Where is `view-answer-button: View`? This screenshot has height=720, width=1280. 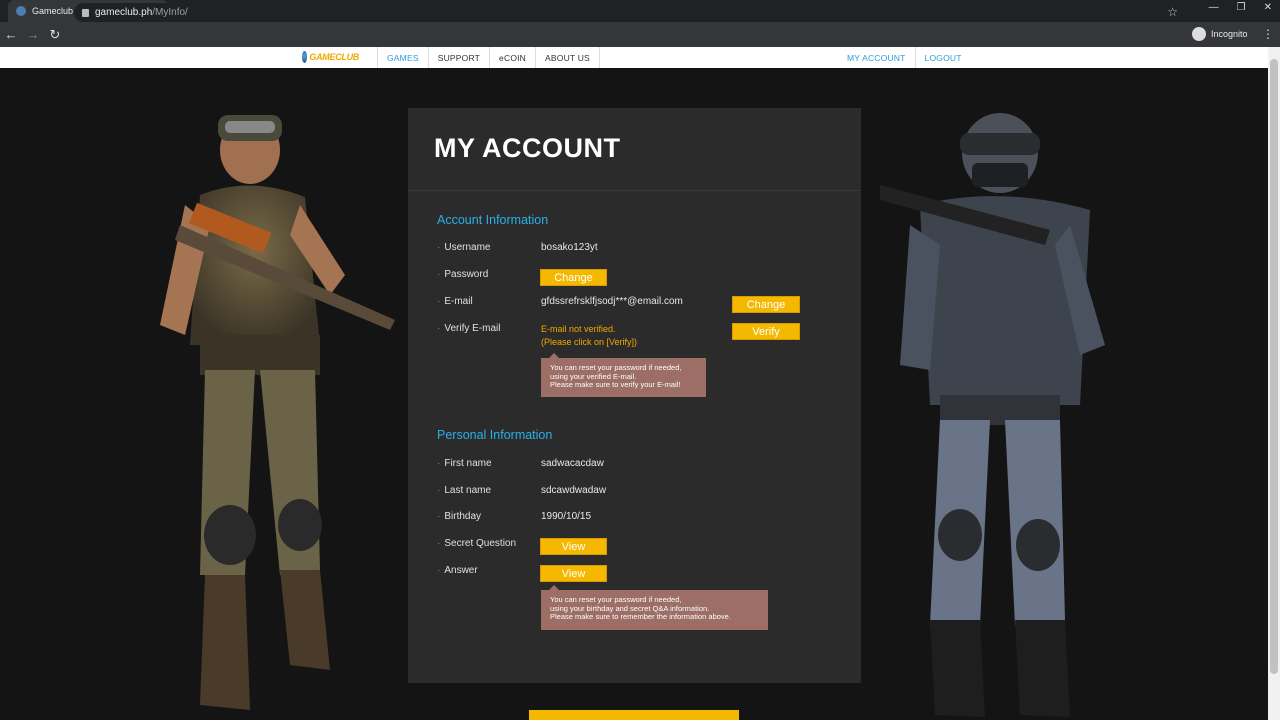 view-answer-button: View is located at coordinates (573, 573).